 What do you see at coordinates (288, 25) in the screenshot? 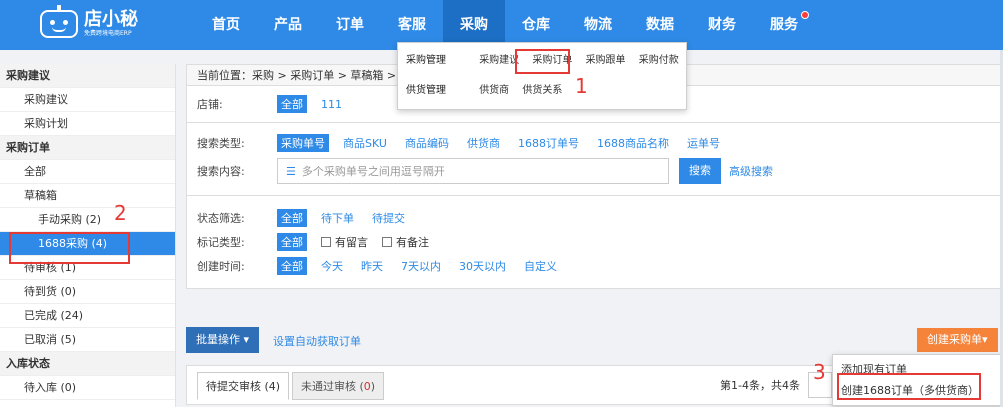
I see `nav-products: 产品` at bounding box center [288, 25].